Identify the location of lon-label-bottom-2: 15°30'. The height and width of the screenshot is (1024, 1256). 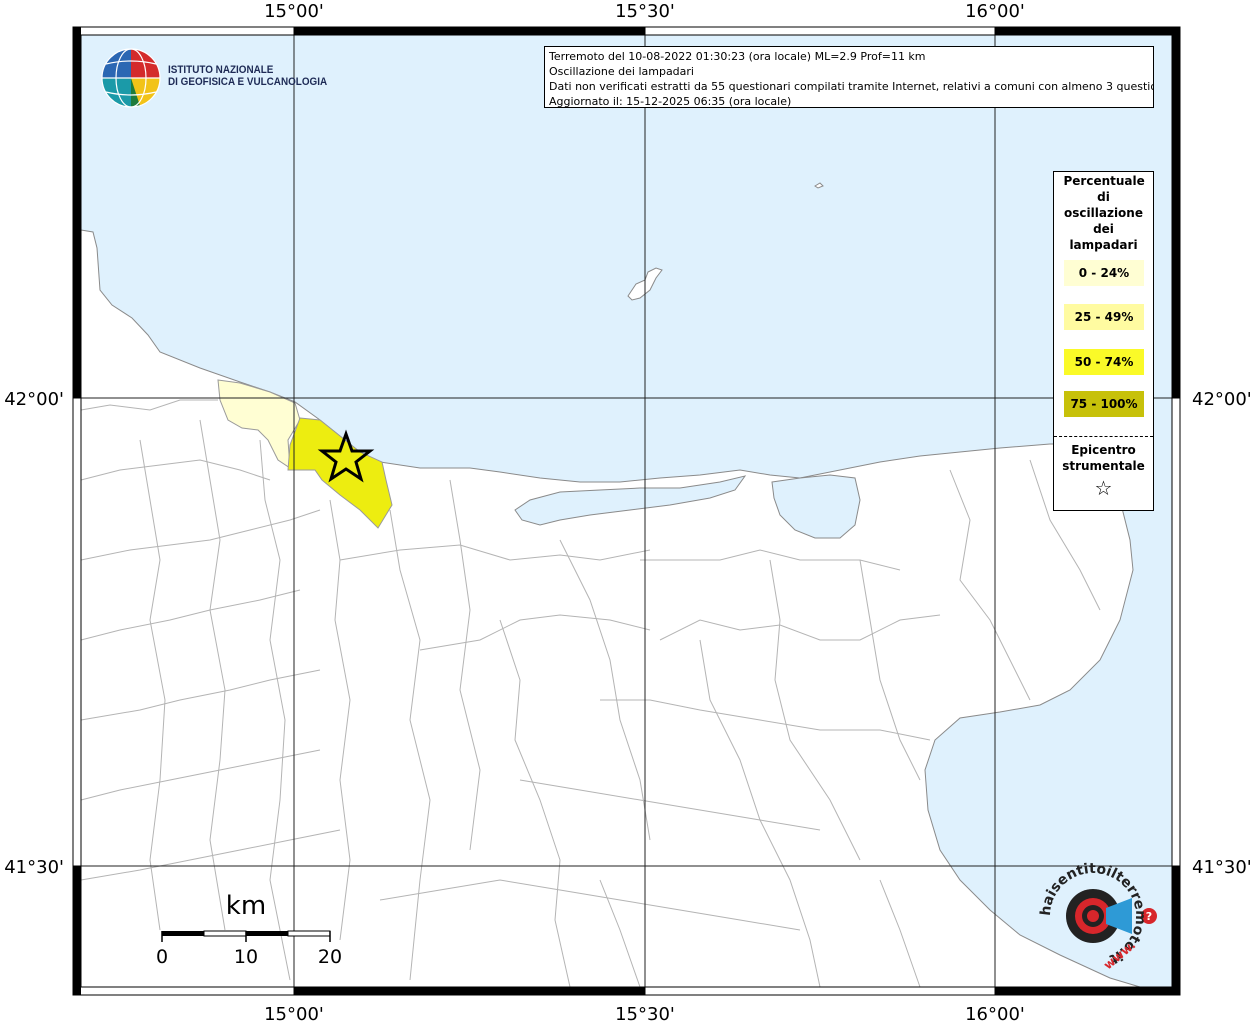
(645, 1014).